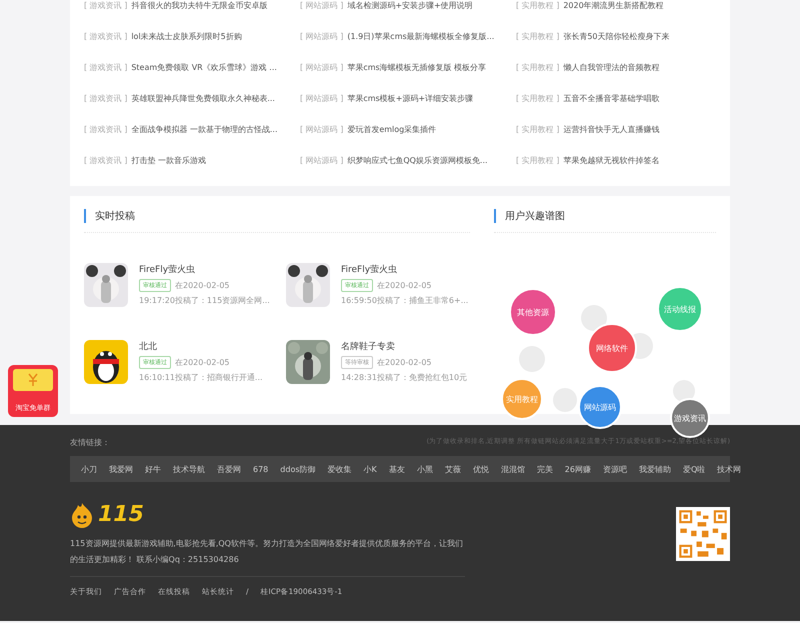  Describe the element at coordinates (267, 552) in the screenshot. I see `site-description: 115资源网提供最新游戏辅助,电影抢先看,QQ软件等。努力打造为全国网络爱好者提供优质服务的平台，让我们的生活更加精彩！ 联系小编Qq：2515304286` at that location.